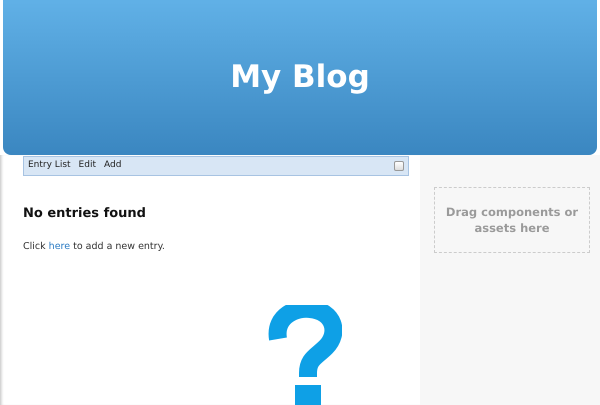  I want to click on empty-heading: No entries found, so click(85, 214).